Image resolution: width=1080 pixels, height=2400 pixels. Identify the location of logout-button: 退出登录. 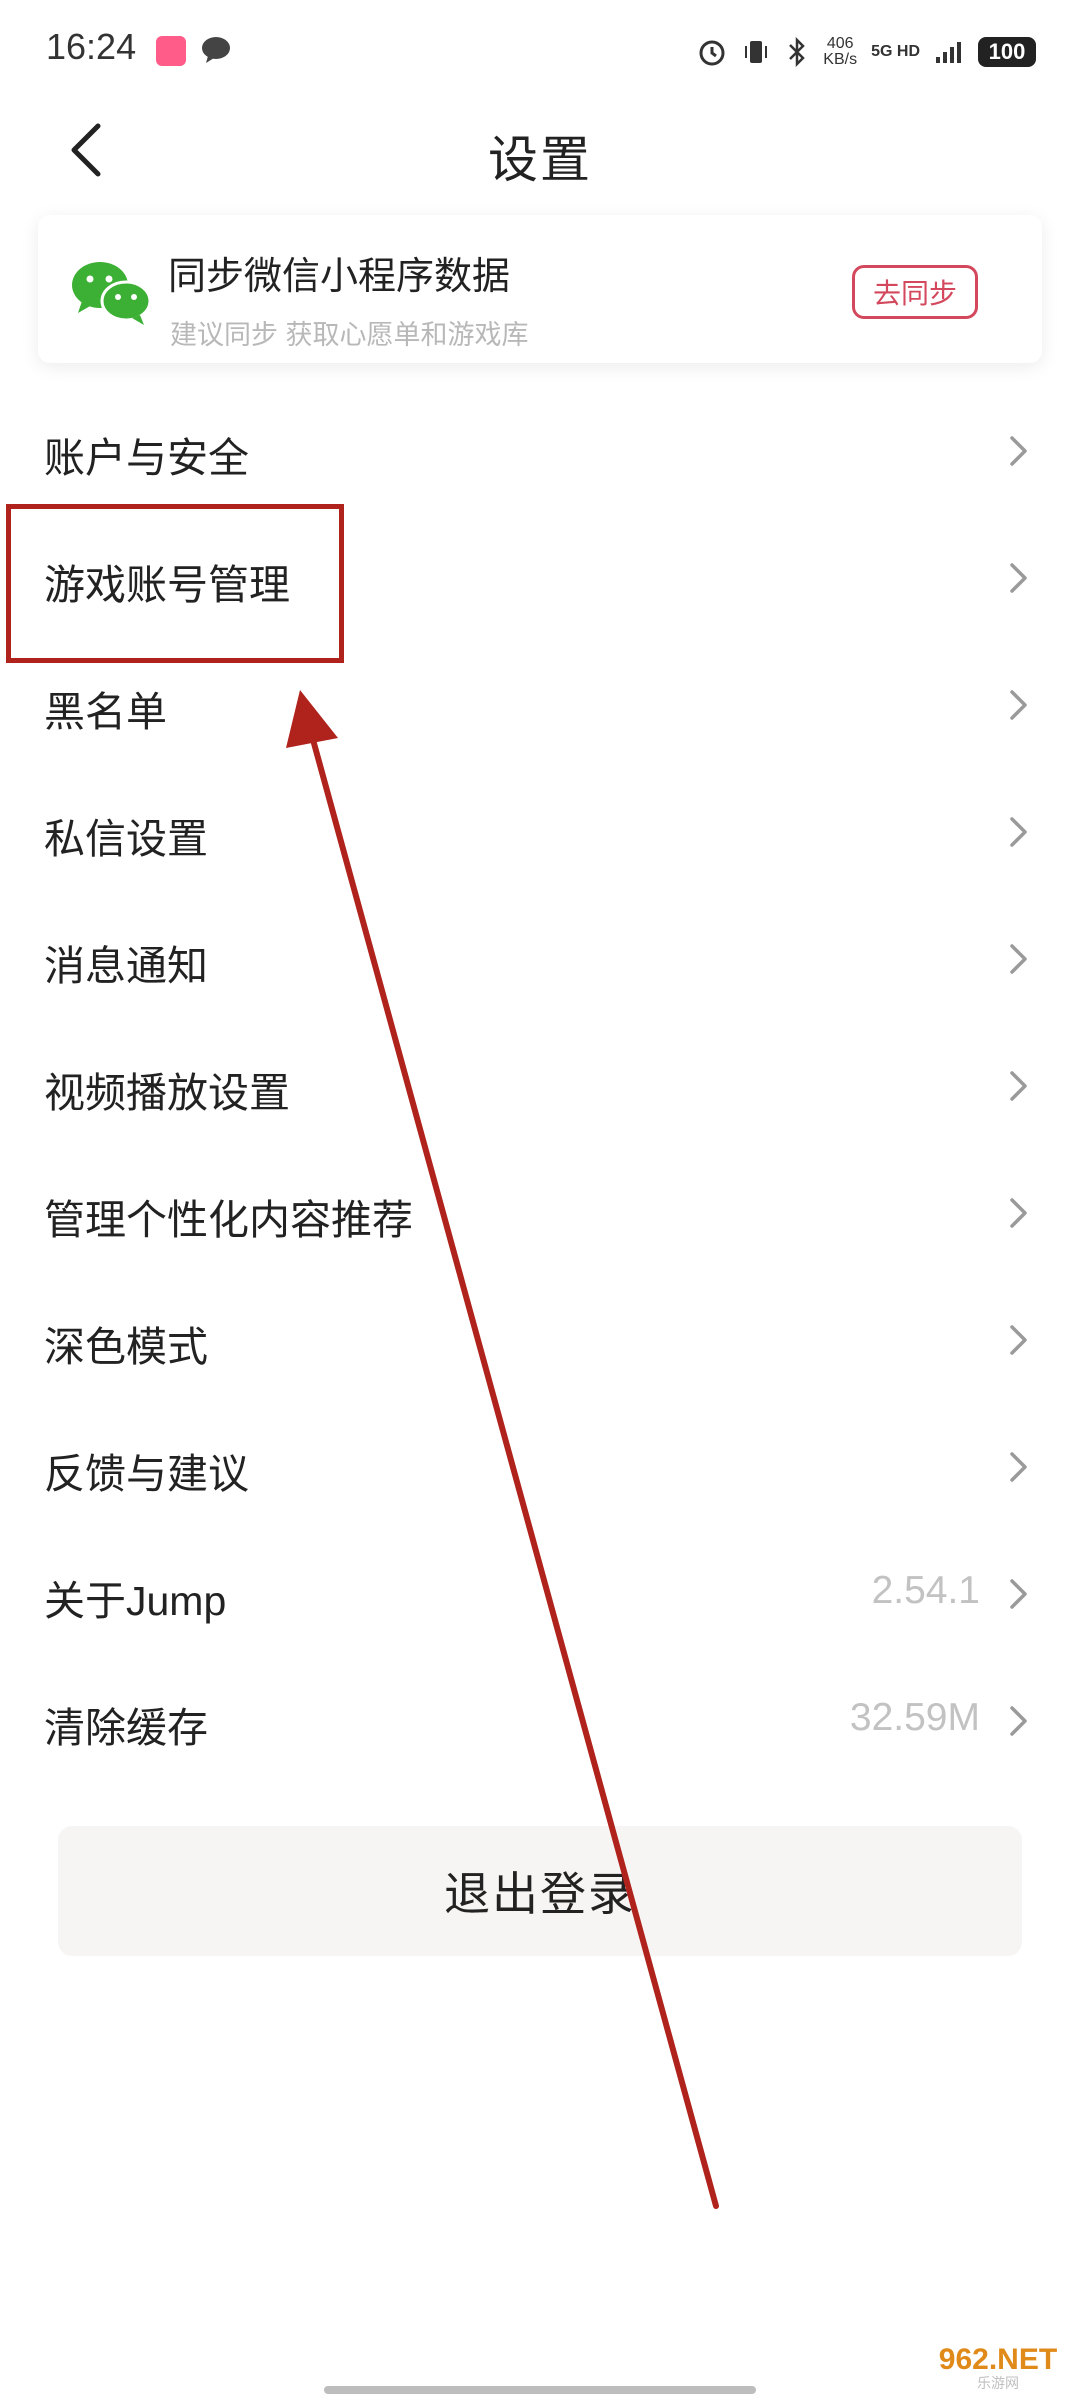
(540, 1891).